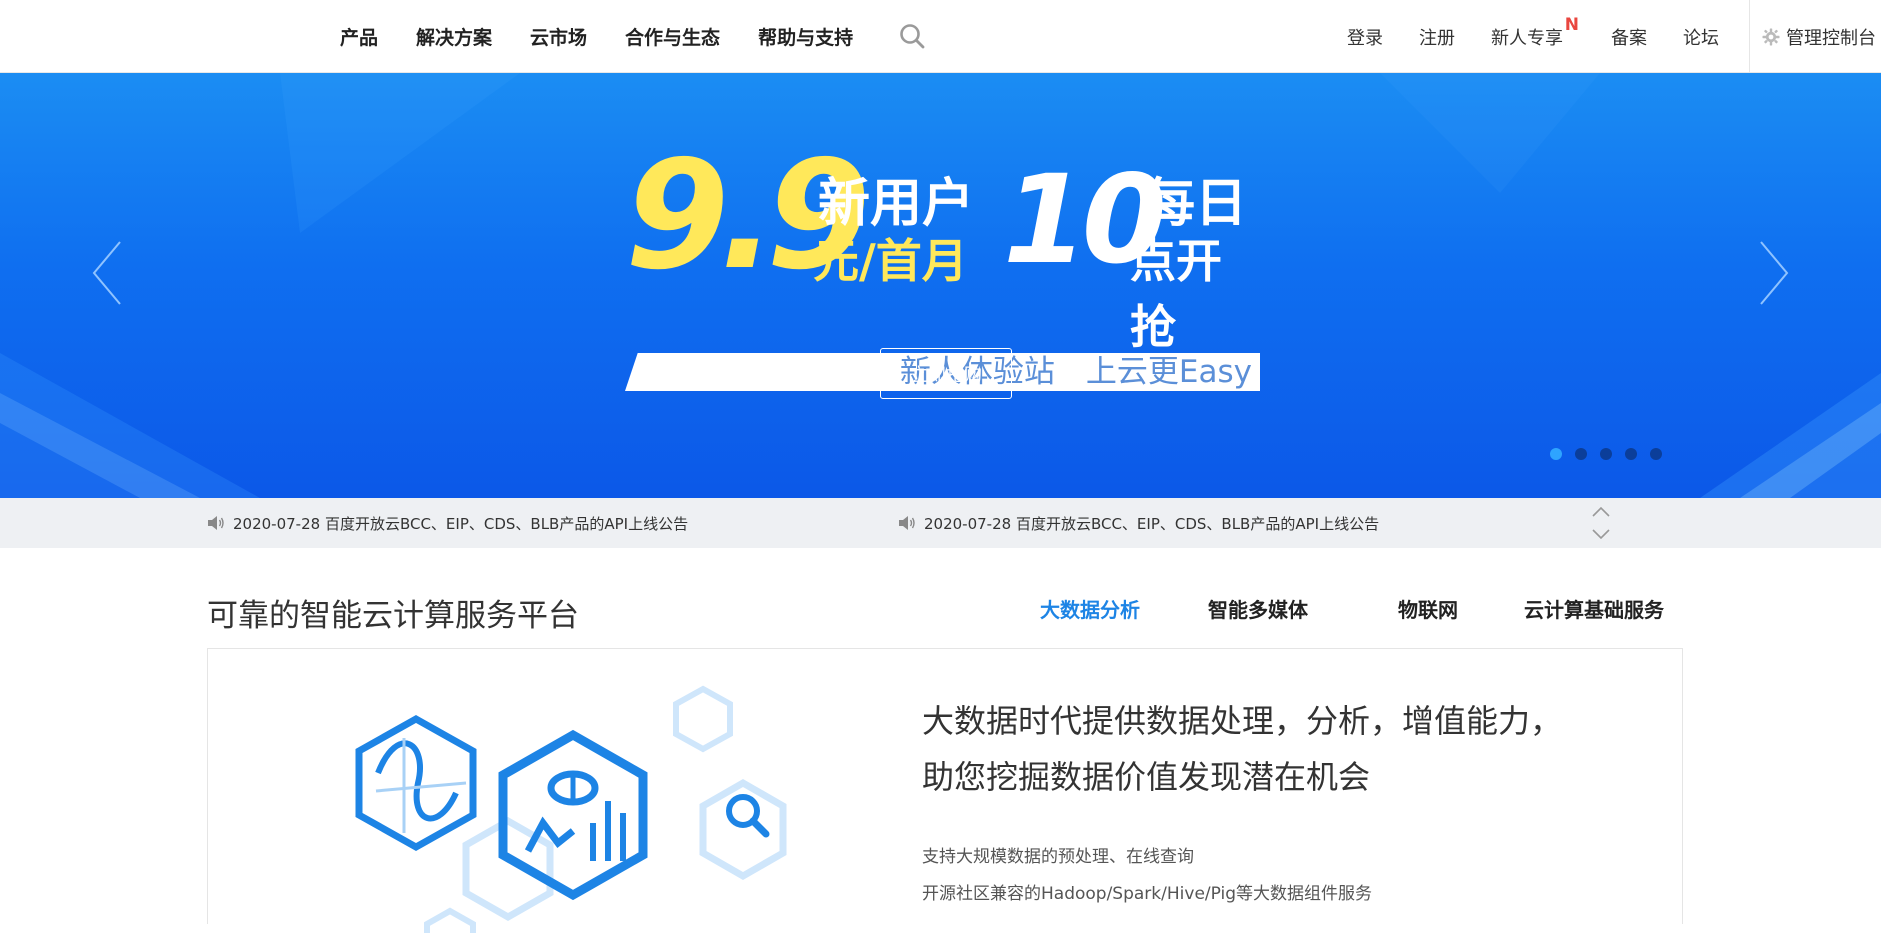 The image size is (1881, 933). What do you see at coordinates (1701, 37) in the screenshot?
I see `forum-link: 论坛` at bounding box center [1701, 37].